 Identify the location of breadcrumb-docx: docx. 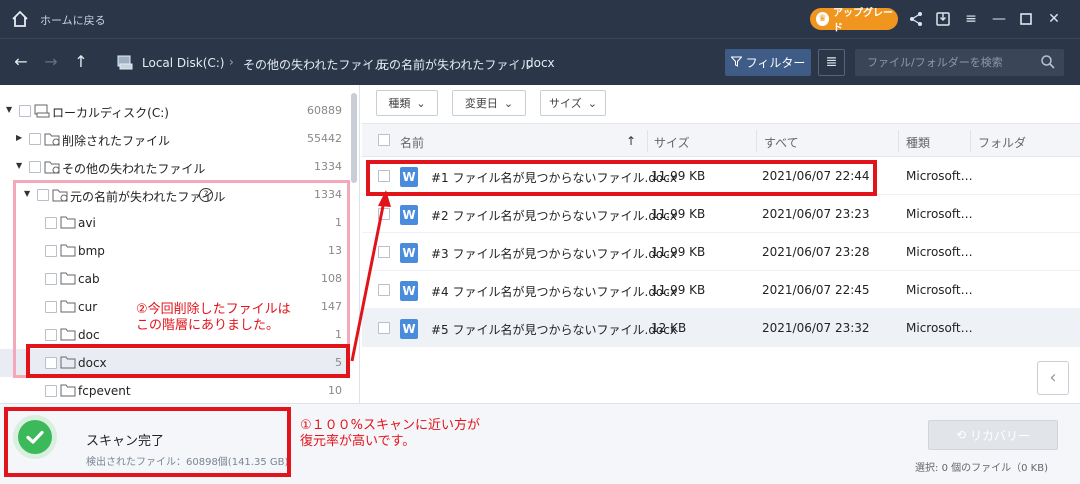
(540, 63).